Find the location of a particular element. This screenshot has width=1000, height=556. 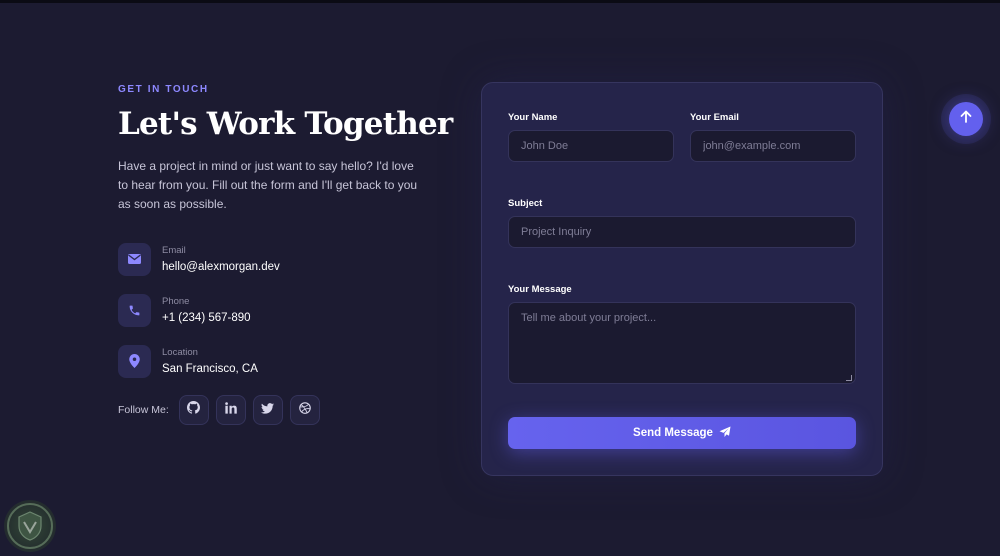

send-message-label: Send Message is located at coordinates (673, 433).